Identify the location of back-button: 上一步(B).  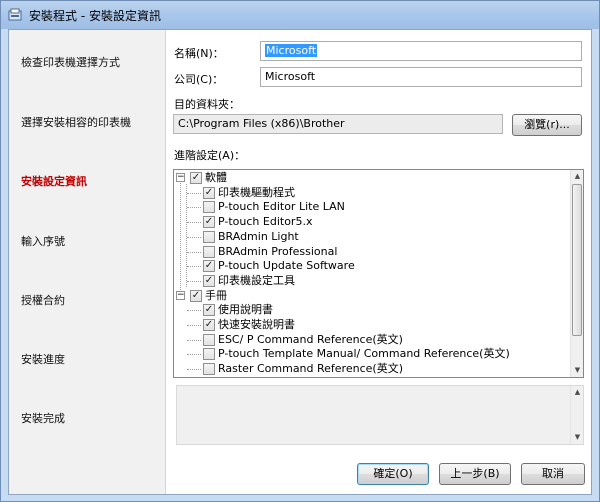
(475, 474).